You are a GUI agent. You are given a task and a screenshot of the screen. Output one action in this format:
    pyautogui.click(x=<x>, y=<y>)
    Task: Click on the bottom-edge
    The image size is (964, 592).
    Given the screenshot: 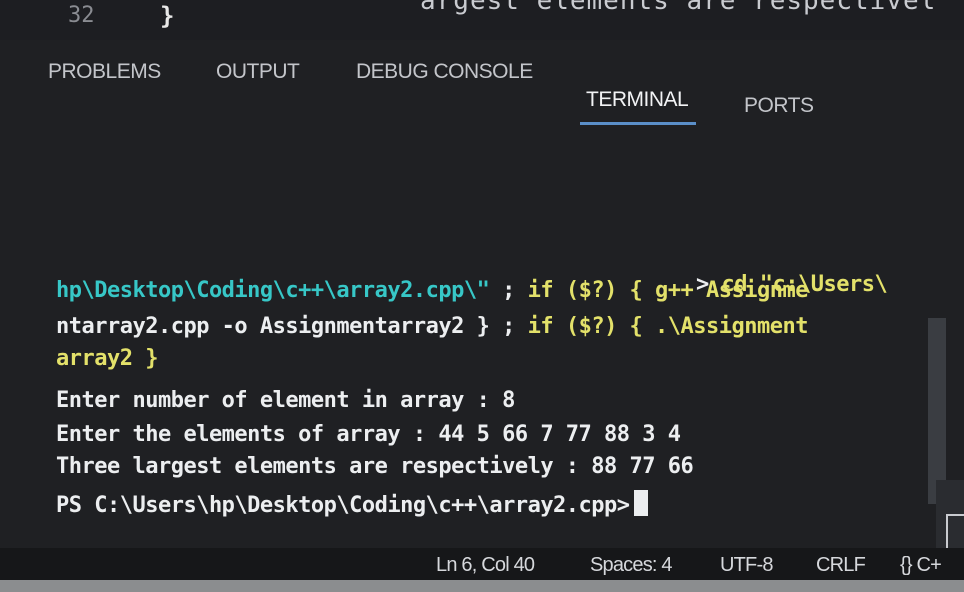 What is the action you would take?
    pyautogui.click(x=482, y=586)
    